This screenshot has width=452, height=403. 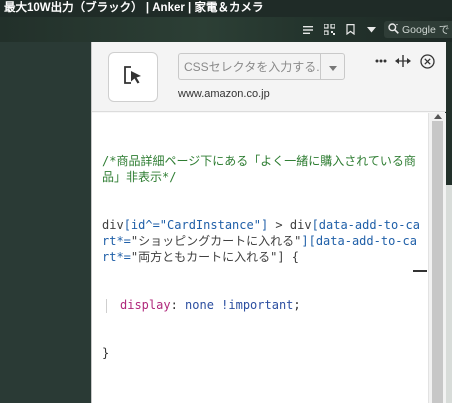 I want to click on panel-header: www.amazon.co.jp, so click(x=269, y=77).